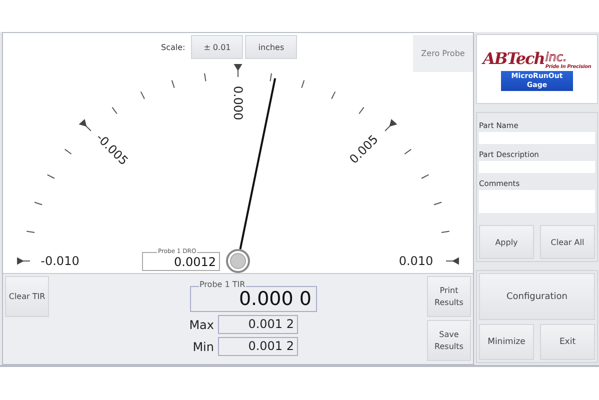  Describe the element at coordinates (201, 325) in the screenshot. I see `reading-label: Max` at that location.